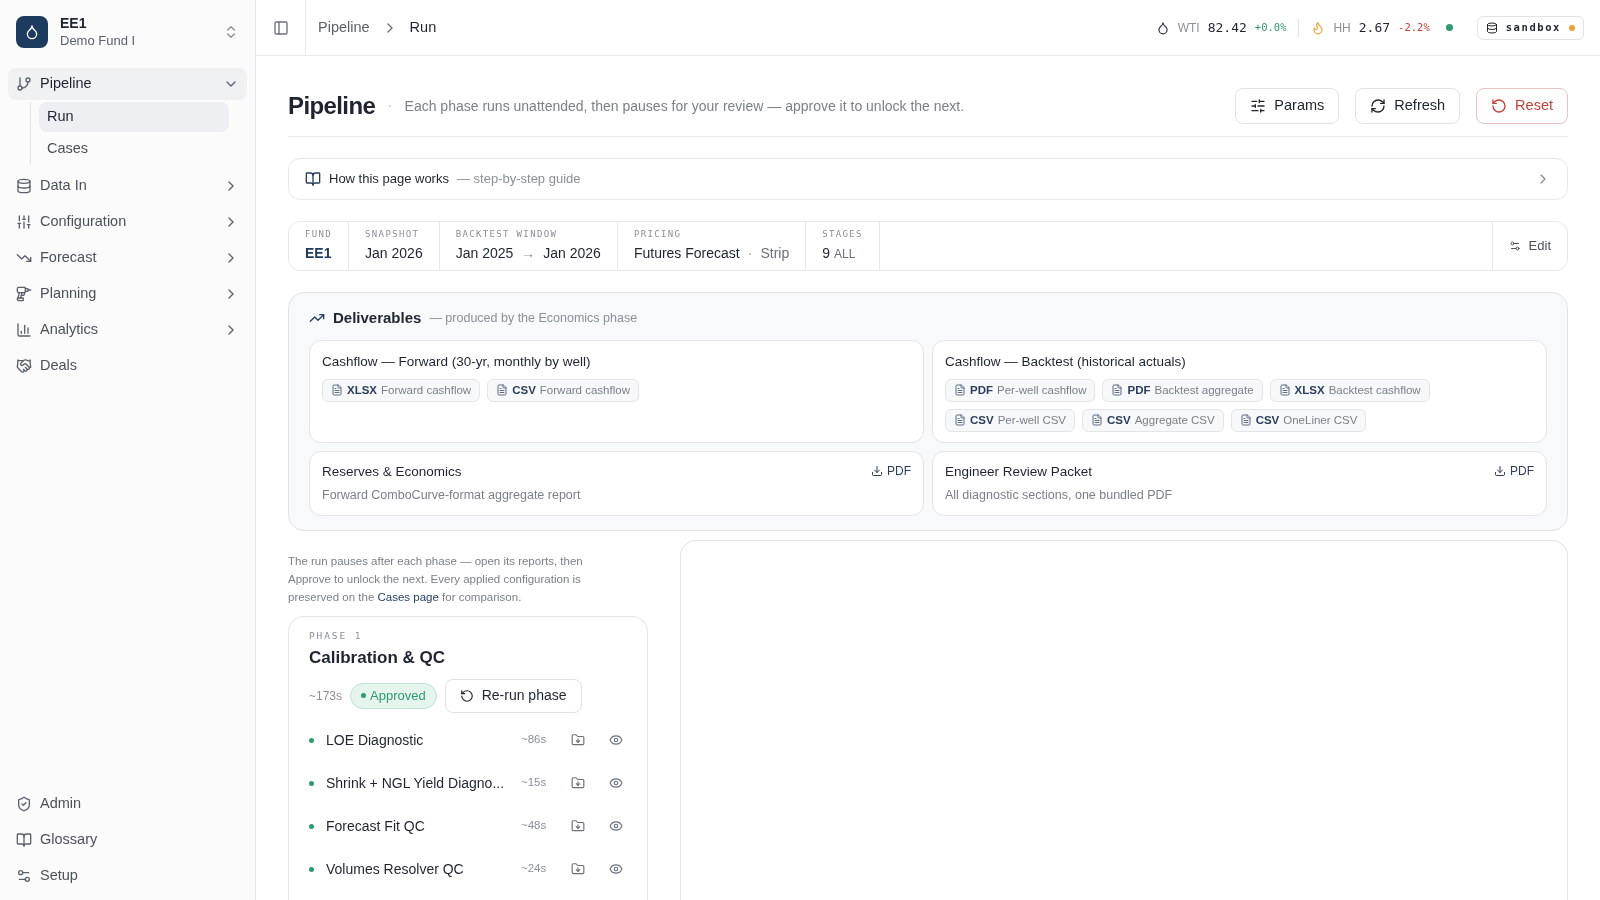 Image resolution: width=1600 pixels, height=900 pixels. What do you see at coordinates (1374, 27) in the screenshot?
I see `ticker-price: 2.67` at bounding box center [1374, 27].